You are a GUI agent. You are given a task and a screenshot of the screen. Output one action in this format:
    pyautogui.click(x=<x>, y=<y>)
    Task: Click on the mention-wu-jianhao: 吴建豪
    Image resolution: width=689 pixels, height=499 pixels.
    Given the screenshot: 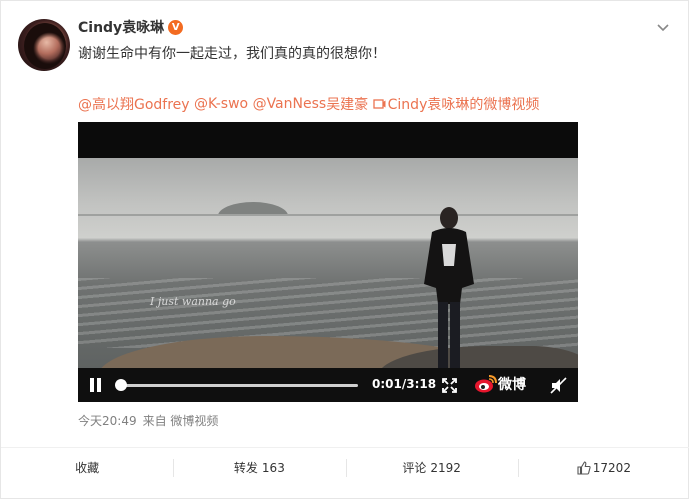 What is the action you would take?
    pyautogui.click(x=347, y=104)
    